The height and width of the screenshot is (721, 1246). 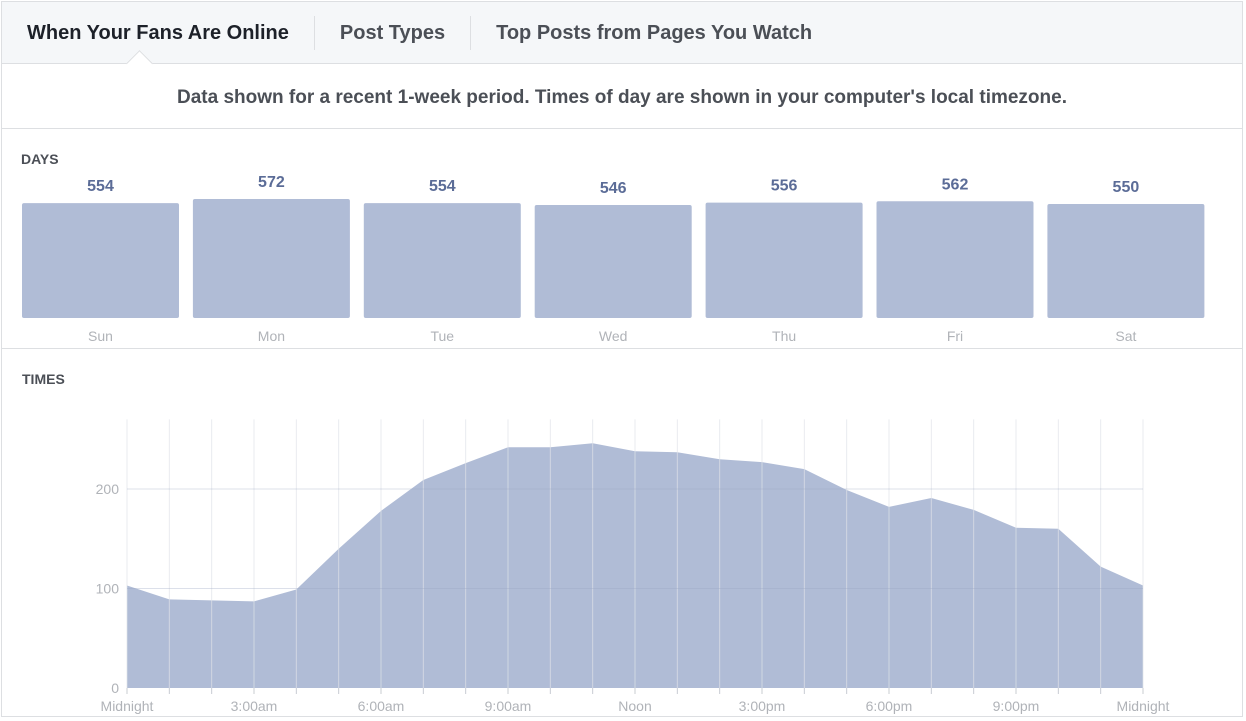 What do you see at coordinates (442, 260) in the screenshot?
I see `day-bar-tue` at bounding box center [442, 260].